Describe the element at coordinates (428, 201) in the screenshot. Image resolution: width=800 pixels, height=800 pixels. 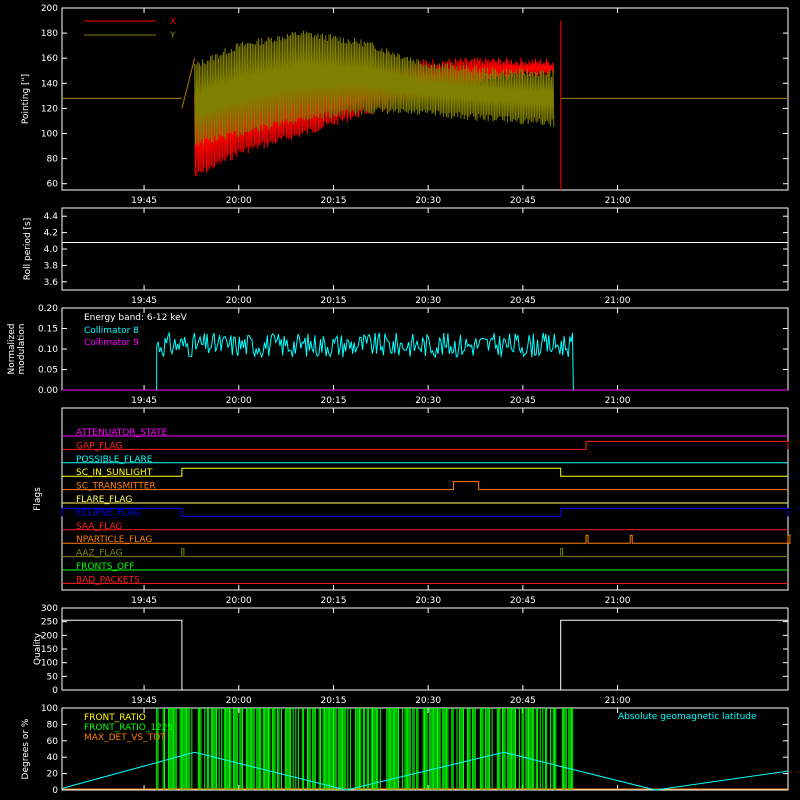
I see `pointing-xtick-label: 20:30` at that location.